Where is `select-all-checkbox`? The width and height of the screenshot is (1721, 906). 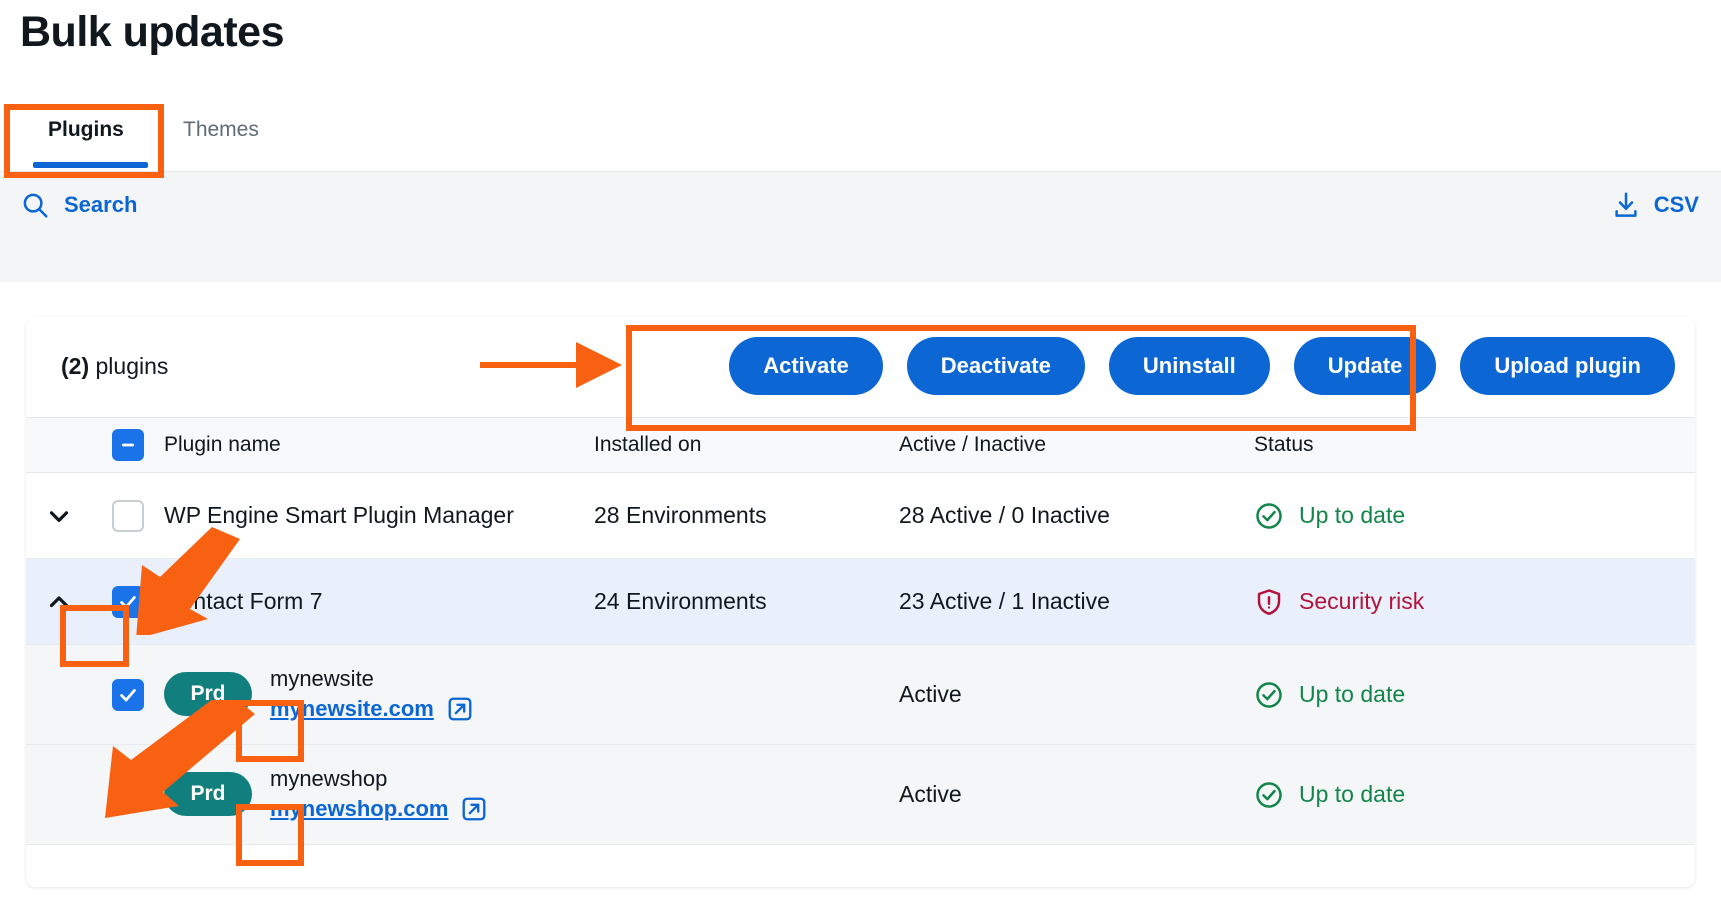
select-all-checkbox is located at coordinates (128, 445).